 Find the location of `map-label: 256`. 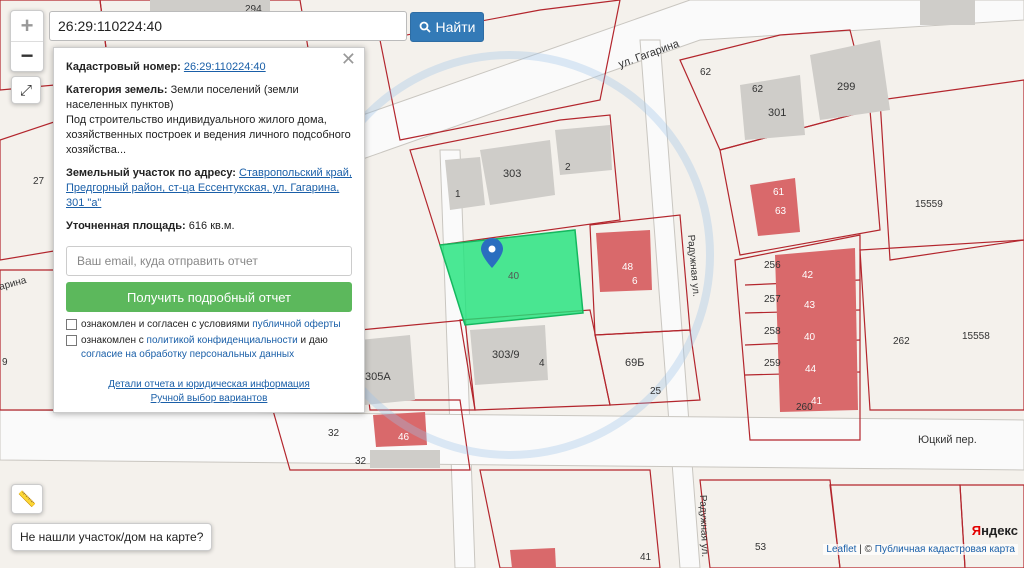

map-label: 256 is located at coordinates (772, 265).